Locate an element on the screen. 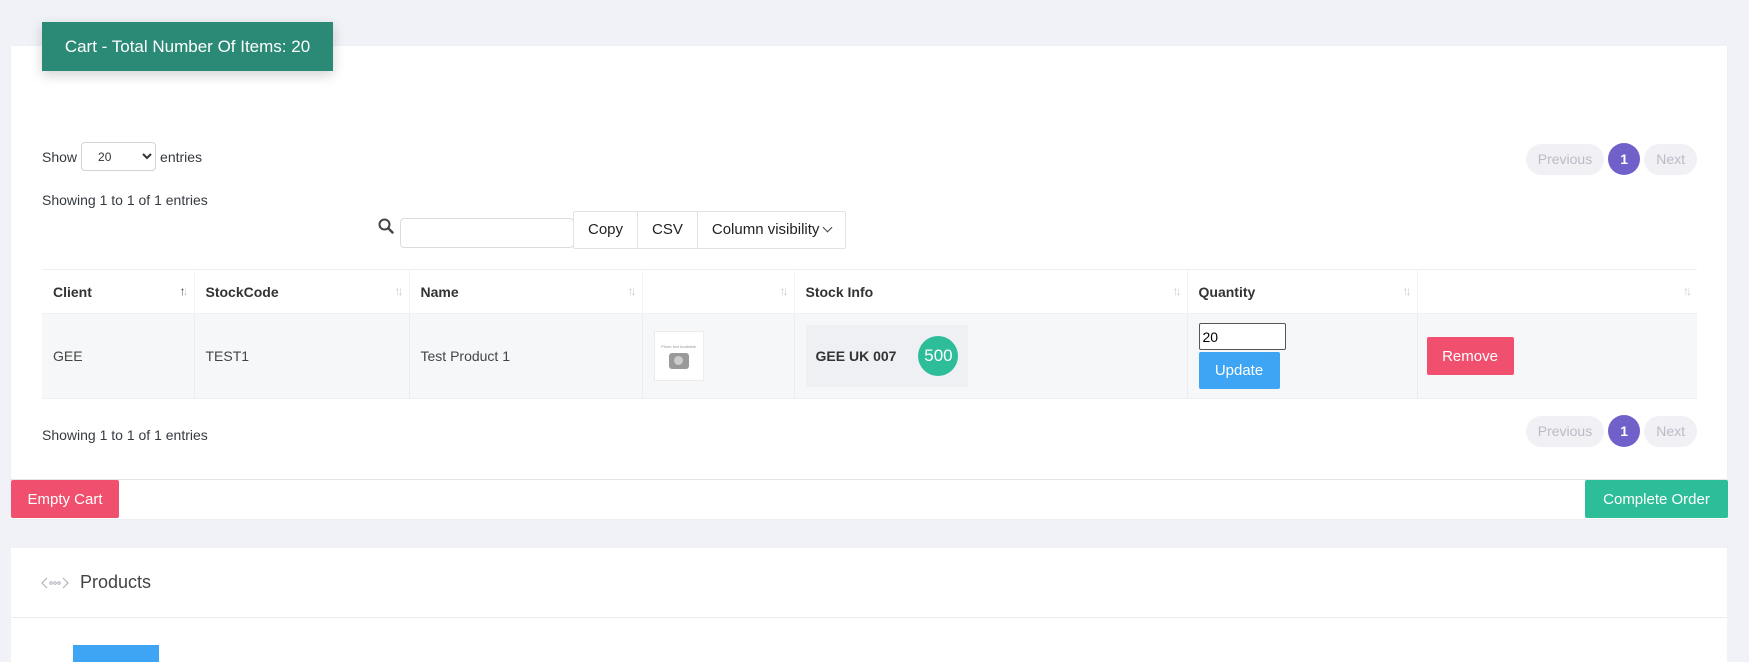  length-control: Show 20 entries is located at coordinates (122, 156).